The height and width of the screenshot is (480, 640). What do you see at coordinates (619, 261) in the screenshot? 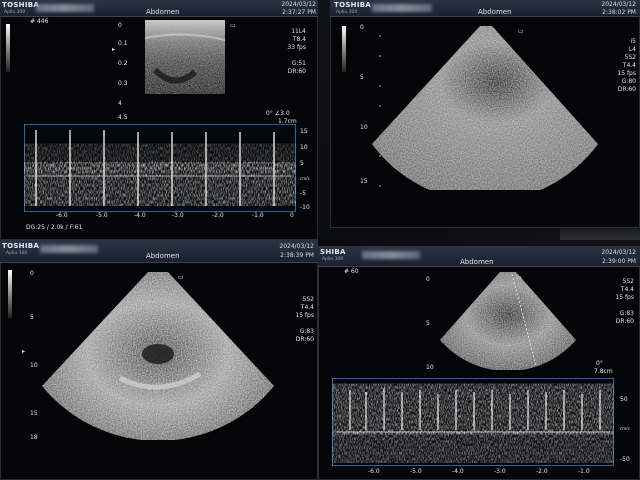
I see `time-label: 2:39:00 PM` at bounding box center [619, 261].